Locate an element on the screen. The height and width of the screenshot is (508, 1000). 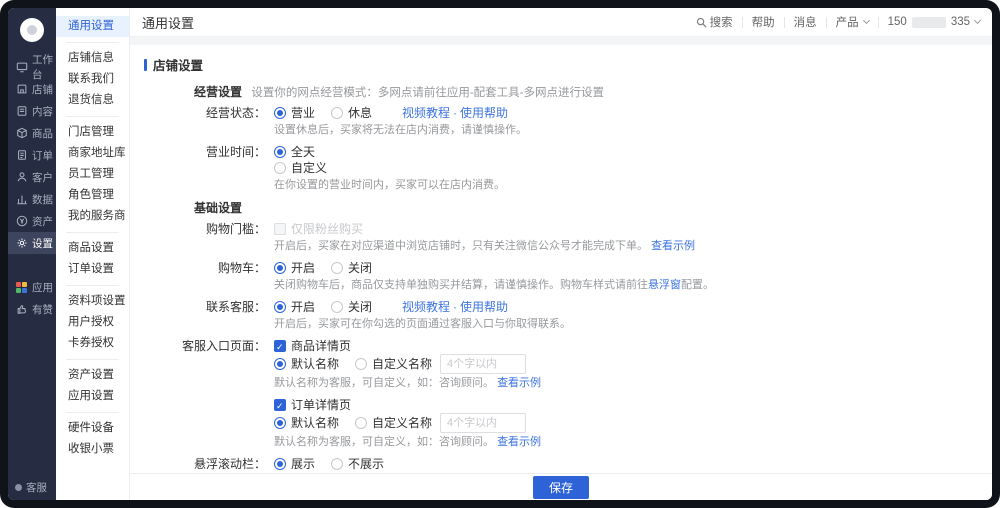
snav-item-goods-settings: 商品设置 is located at coordinates (92, 248).